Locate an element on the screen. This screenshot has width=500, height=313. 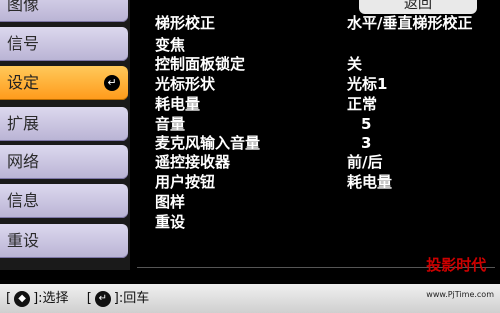
menu-row-panel-lock: 控制面板锁定 is located at coordinates (200, 64).